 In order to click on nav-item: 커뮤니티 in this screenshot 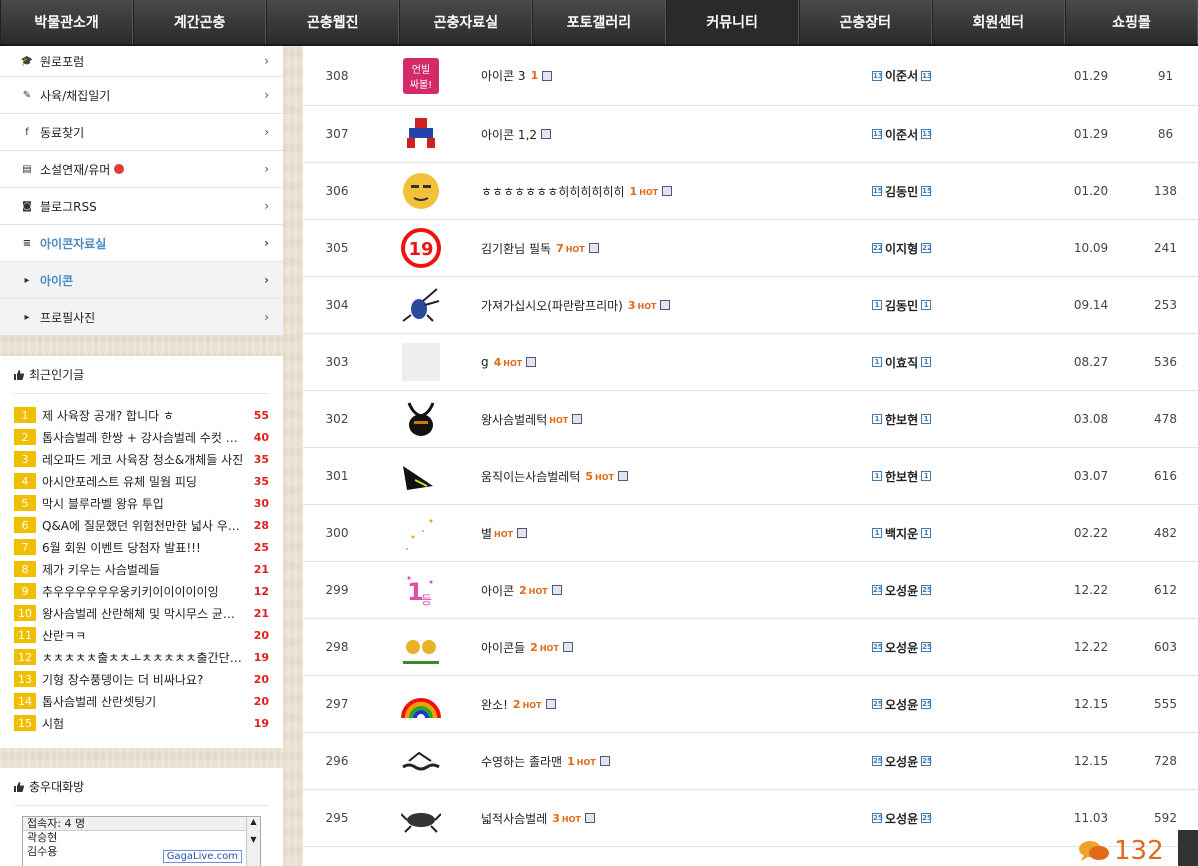, I will do `click(732, 22)`.